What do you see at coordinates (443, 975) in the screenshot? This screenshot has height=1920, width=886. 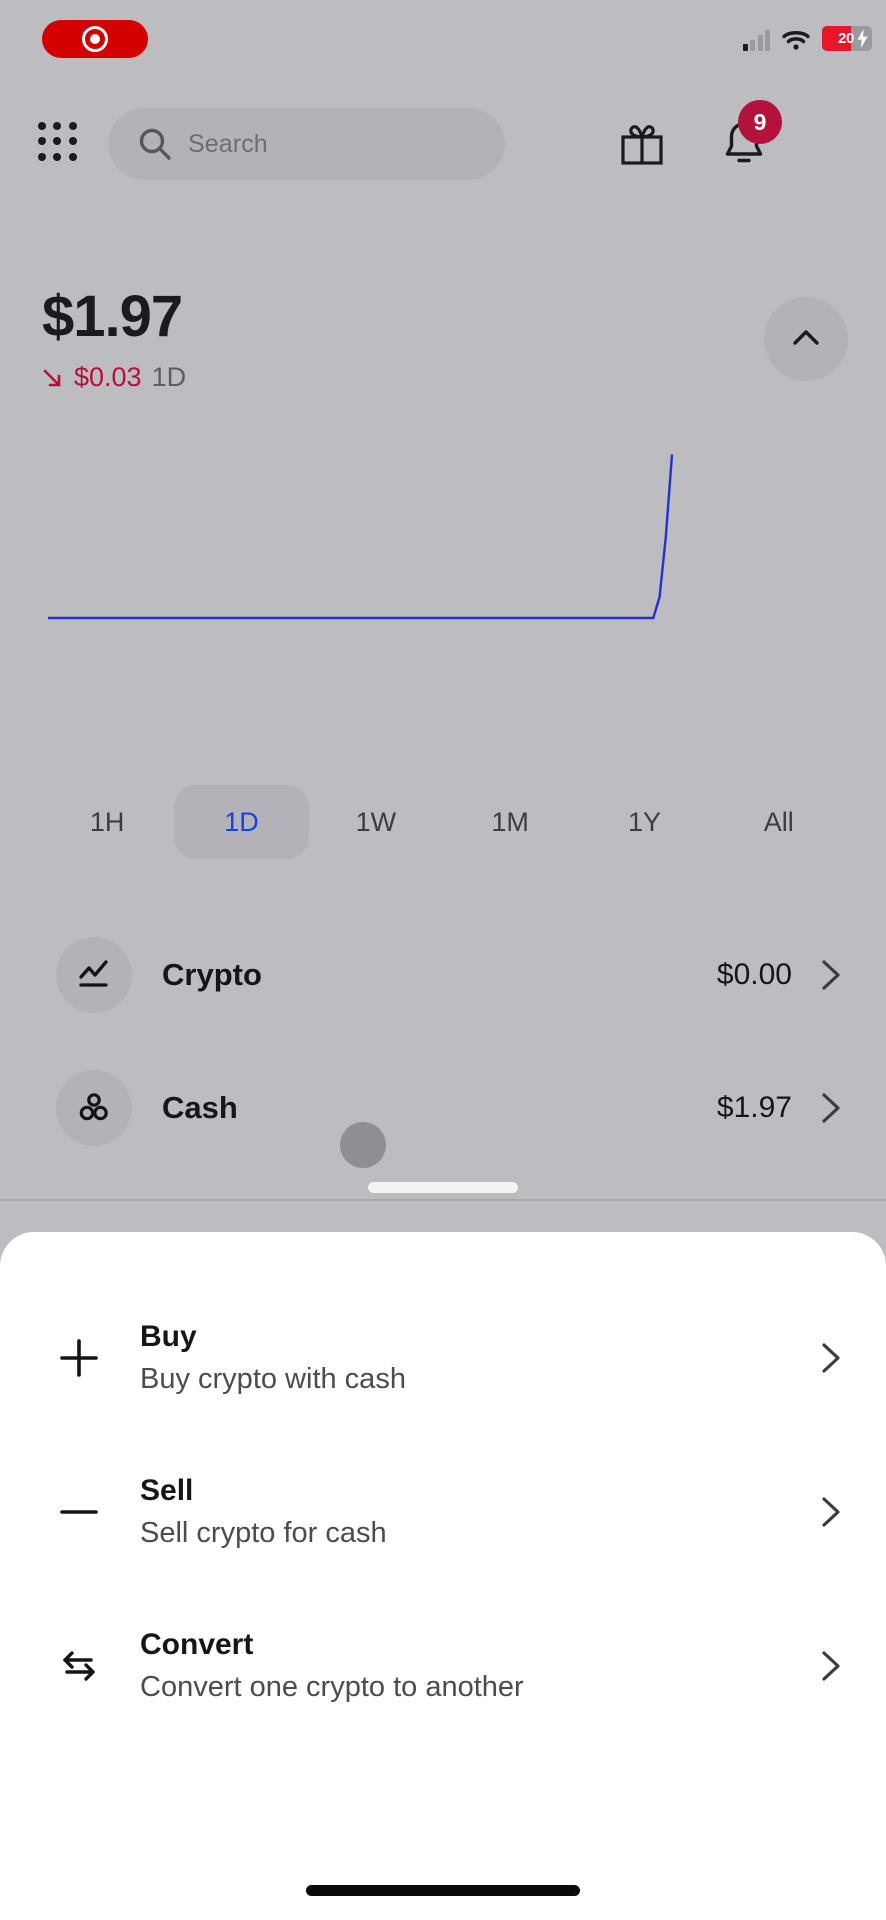 I see `asset-row-crypto: Crypto $0.00` at bounding box center [443, 975].